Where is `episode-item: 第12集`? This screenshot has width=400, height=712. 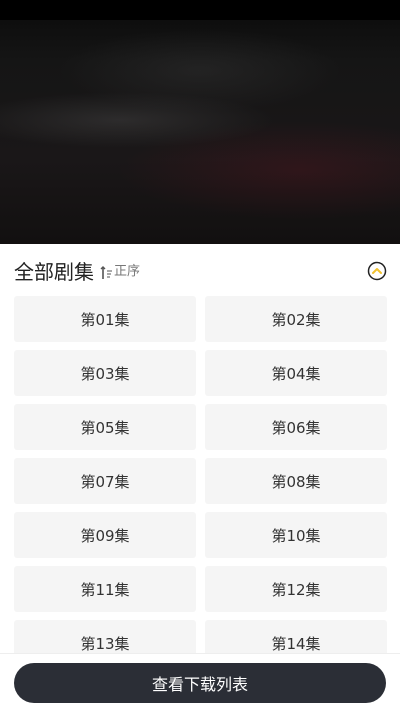 episode-item: 第12集 is located at coordinates (296, 589).